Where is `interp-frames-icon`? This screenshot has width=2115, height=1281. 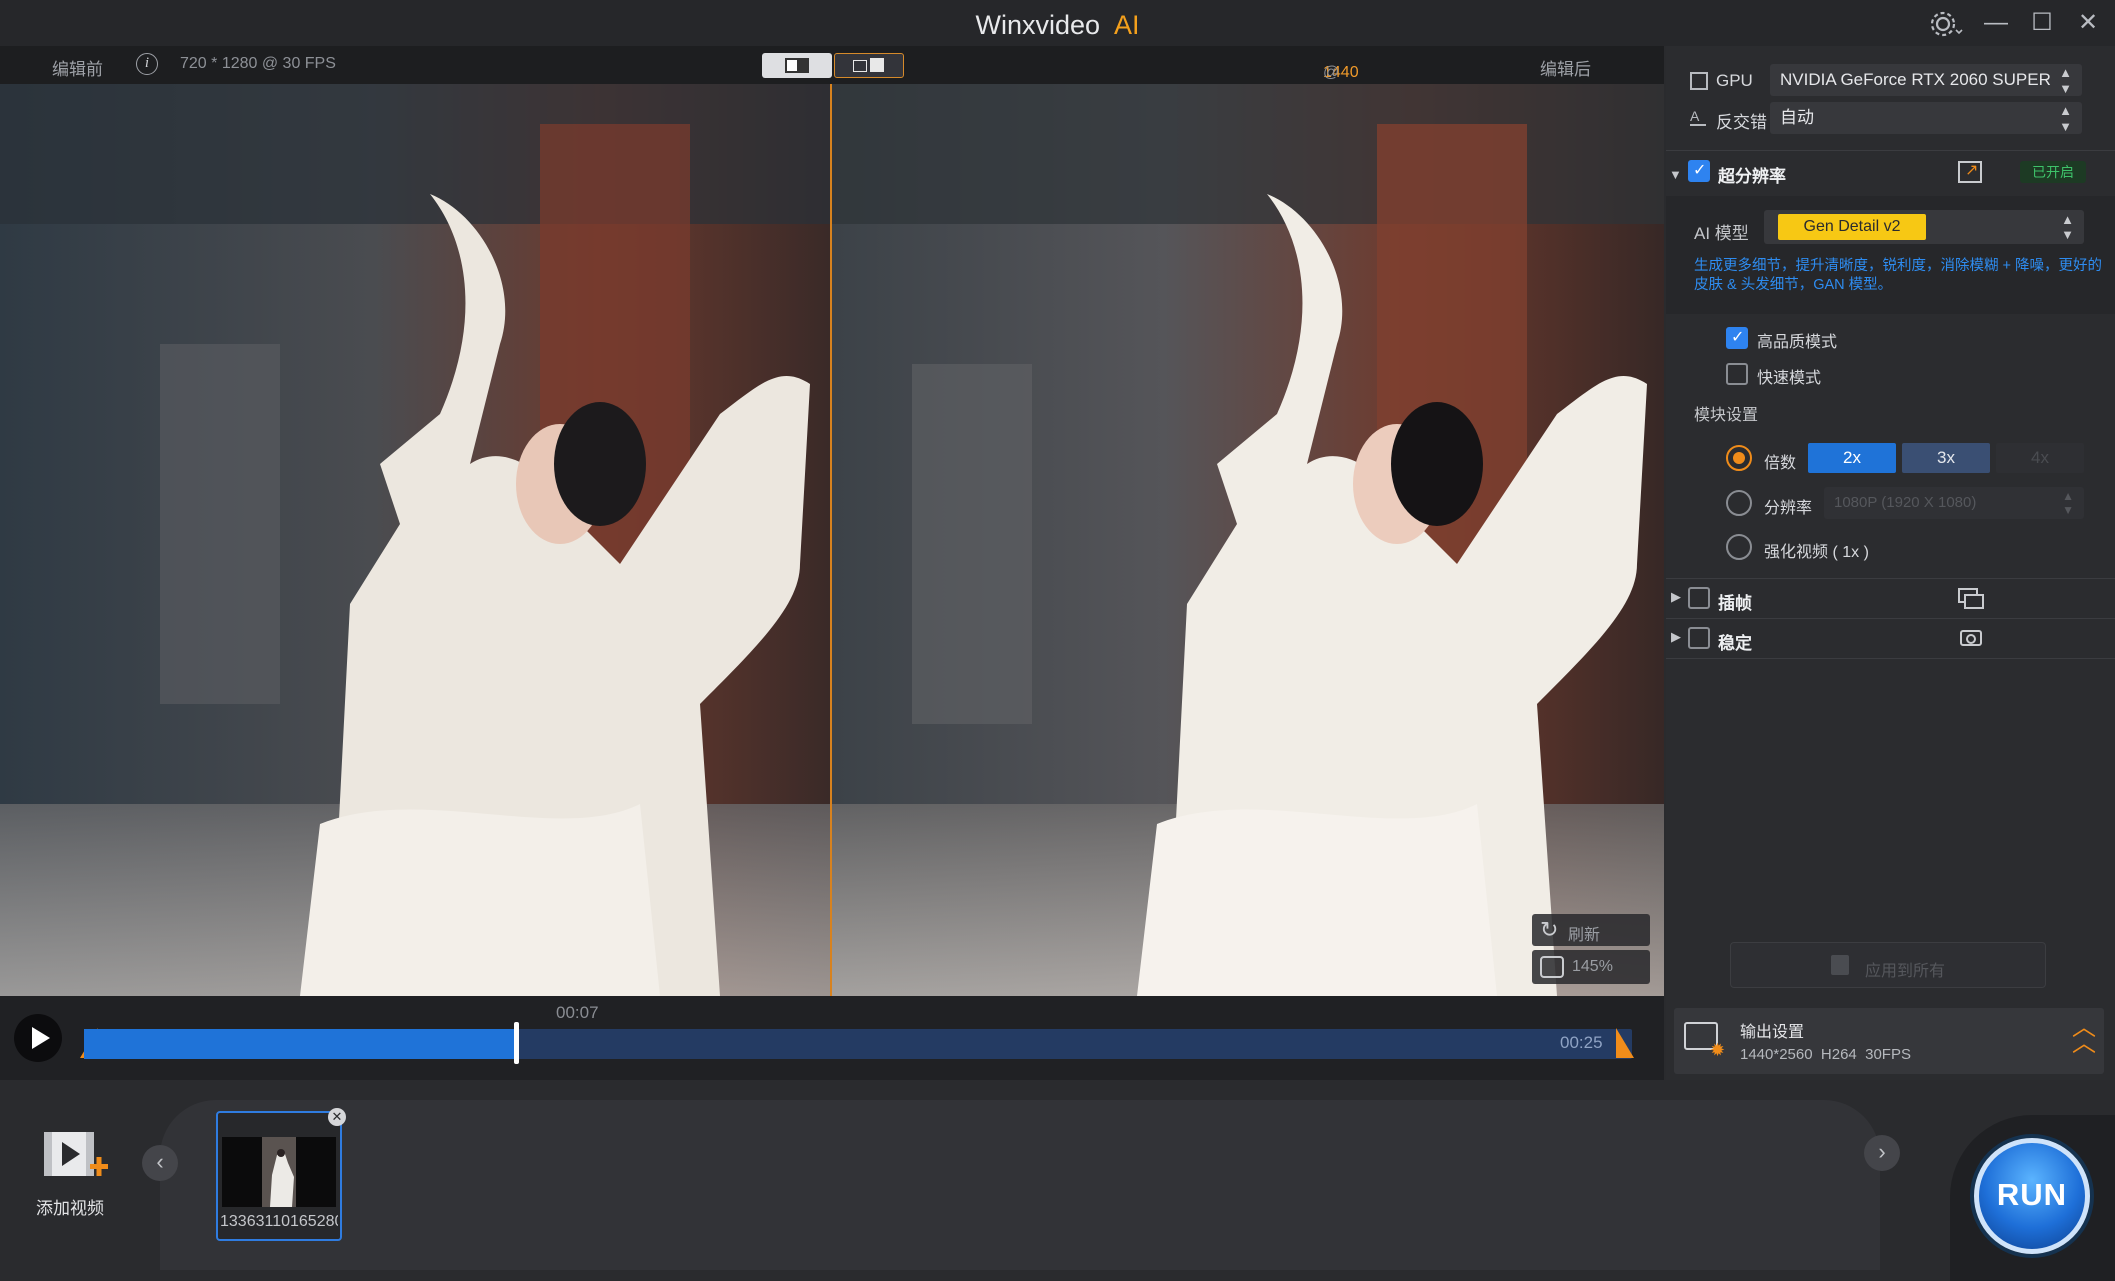 interp-frames-icon is located at coordinates (1972, 599).